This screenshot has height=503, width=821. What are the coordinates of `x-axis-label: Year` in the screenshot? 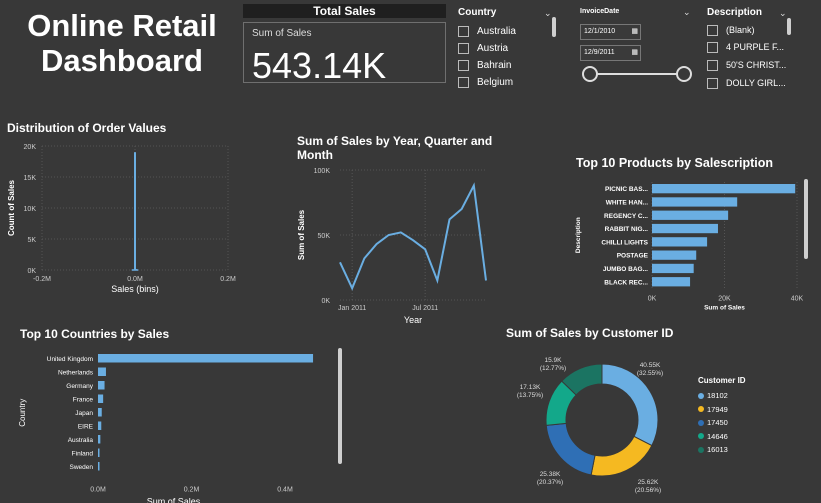 It's located at (413, 320).